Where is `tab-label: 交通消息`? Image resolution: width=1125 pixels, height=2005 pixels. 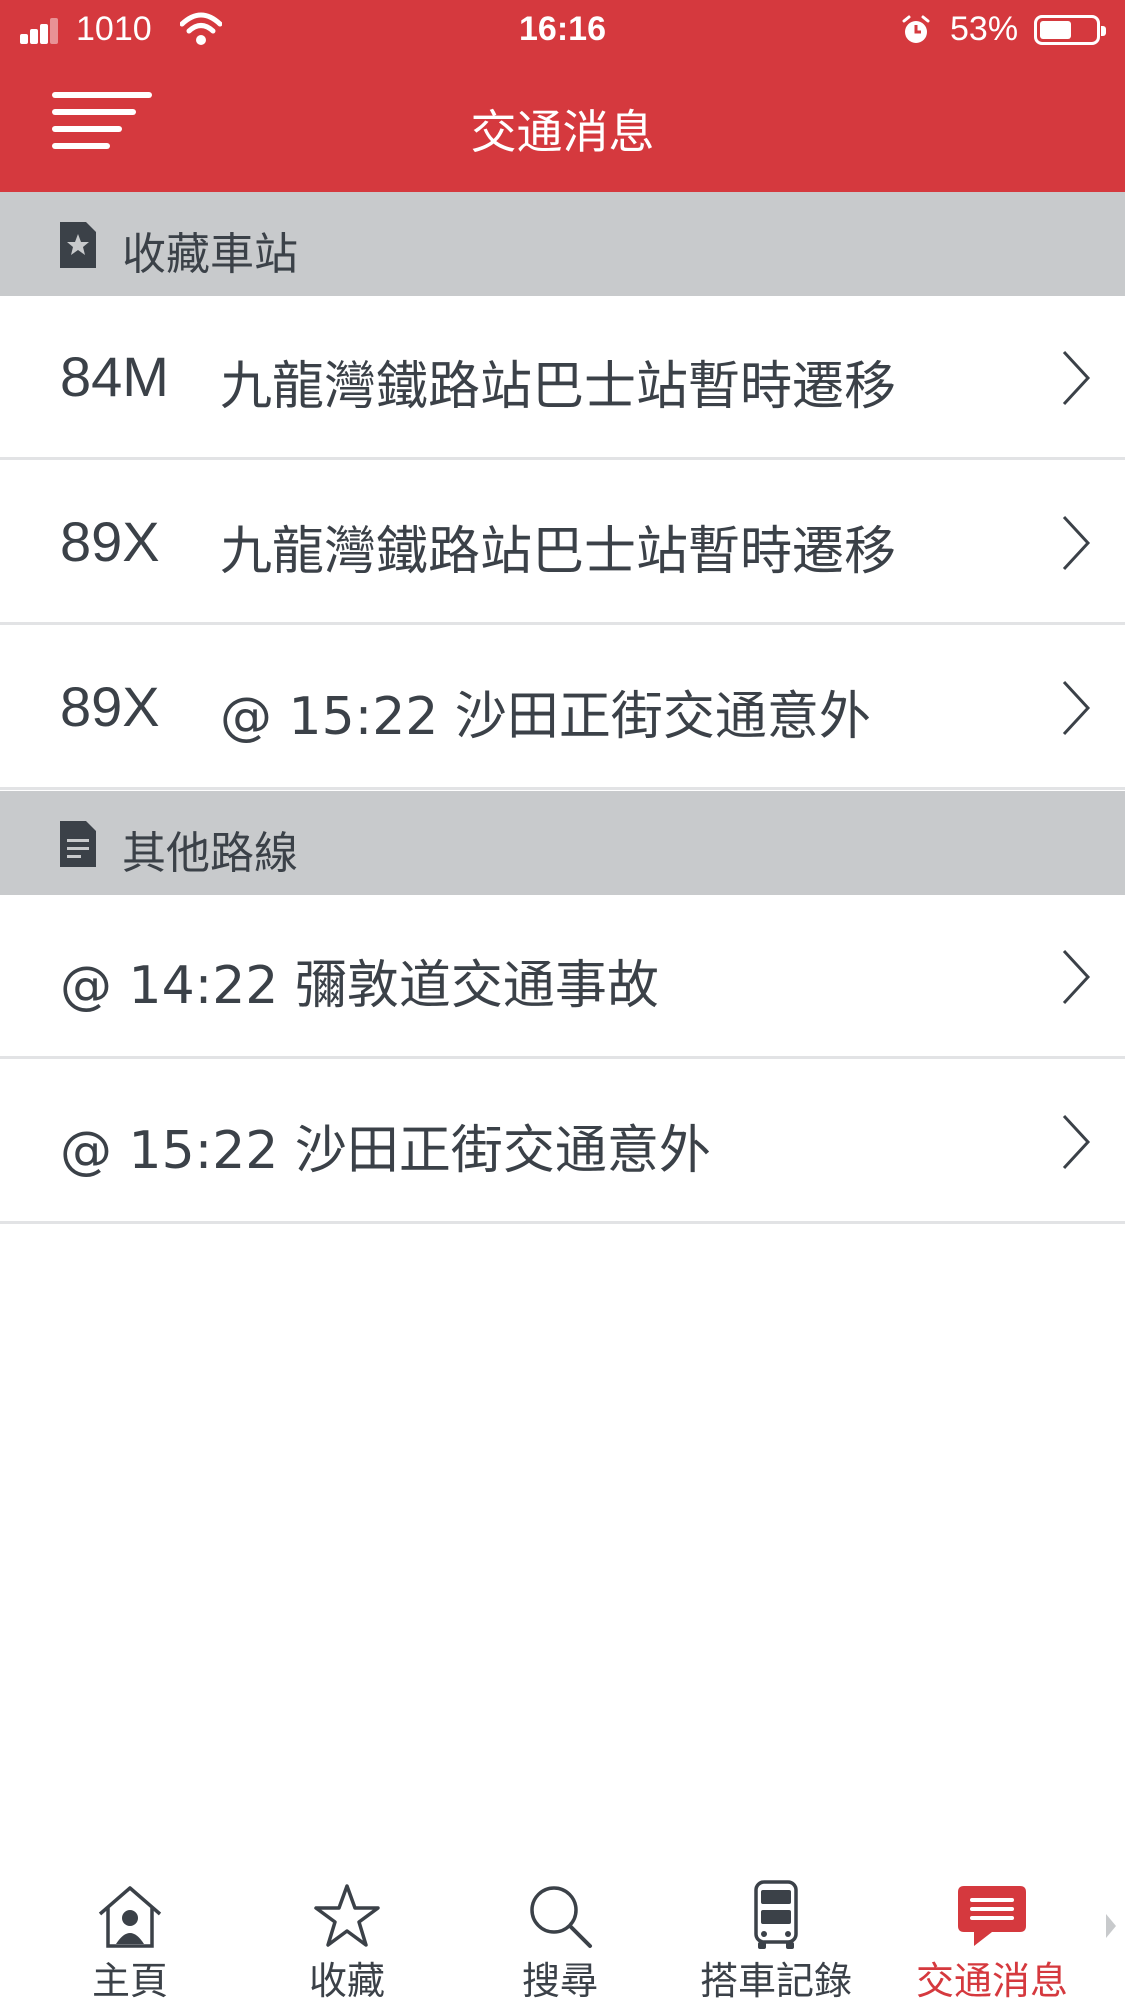
tab-label: 交通消息 is located at coordinates (991, 1981).